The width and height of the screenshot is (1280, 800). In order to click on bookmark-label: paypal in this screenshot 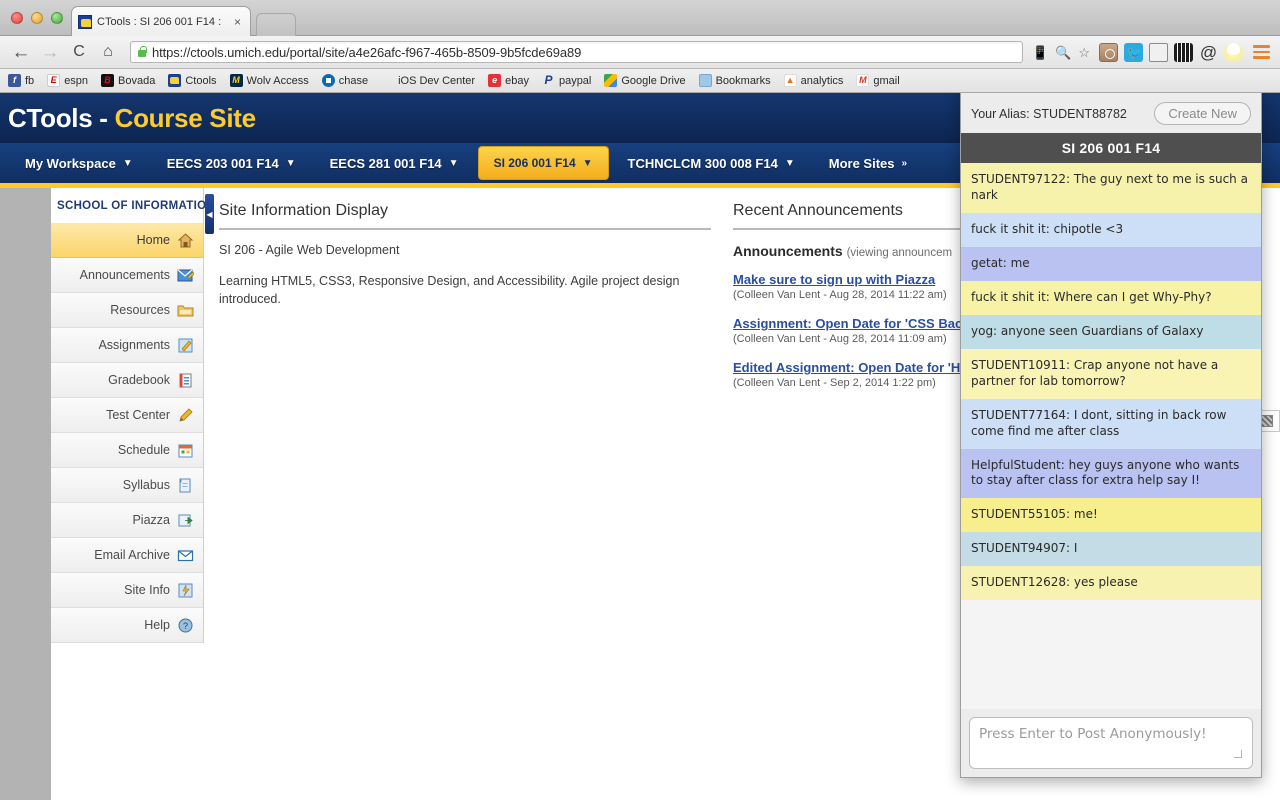, I will do `click(575, 80)`.